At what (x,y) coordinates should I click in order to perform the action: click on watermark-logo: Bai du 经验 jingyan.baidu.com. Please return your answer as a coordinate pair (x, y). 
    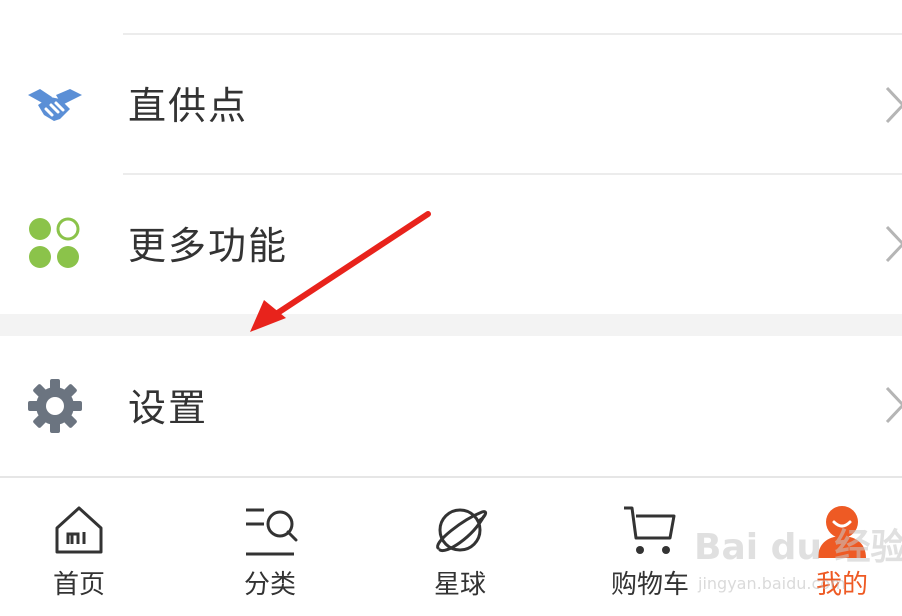
    Looking at the image, I should click on (795, 557).